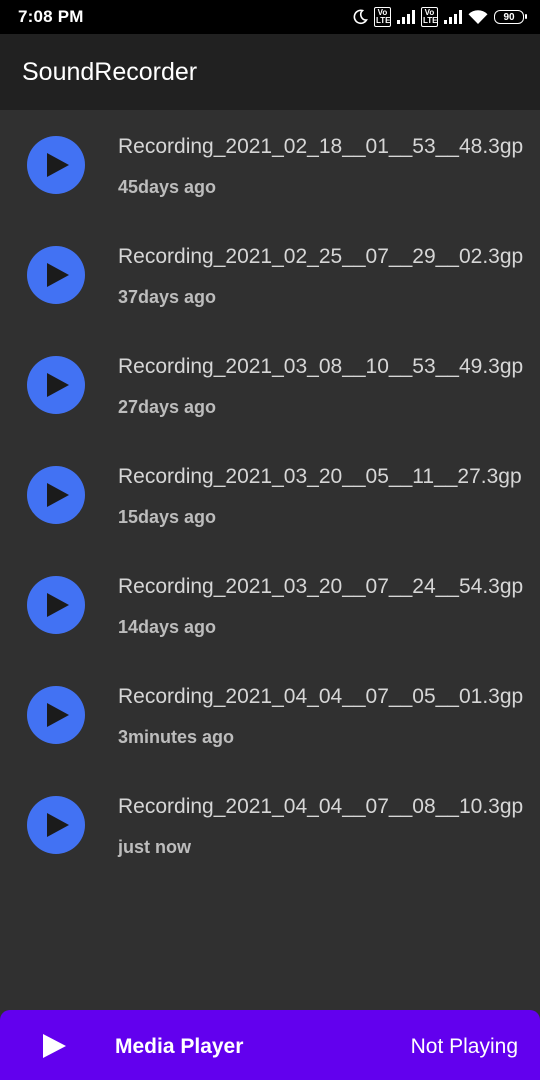 The image size is (540, 1080). I want to click on recording-name: Recording_2021_02_18__01__53__48.3gp, so click(321, 146).